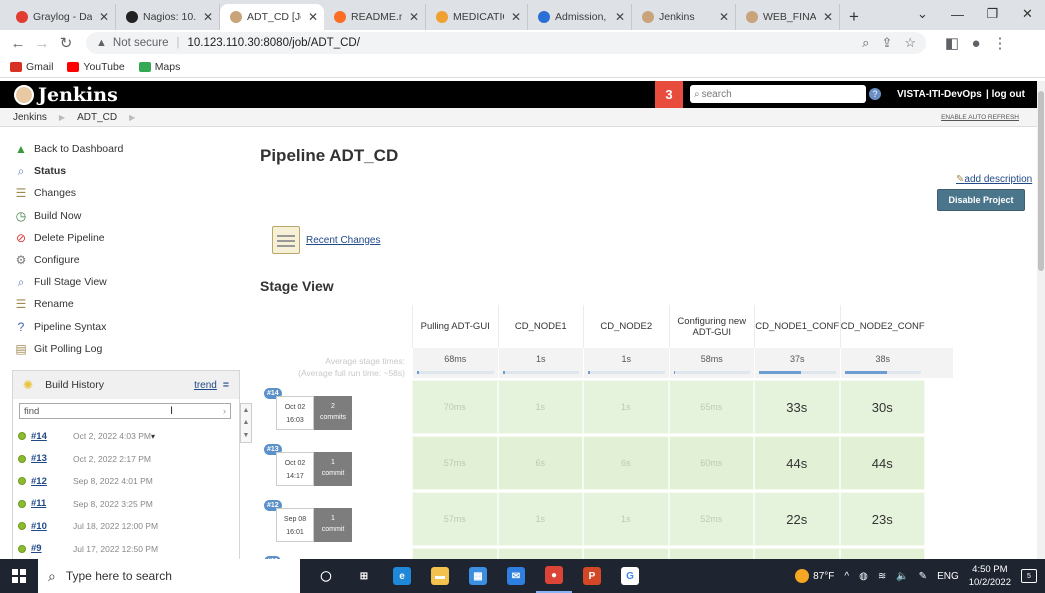  I want to click on build-date: Sep 8, 2022 3:25 PM, so click(113, 504).